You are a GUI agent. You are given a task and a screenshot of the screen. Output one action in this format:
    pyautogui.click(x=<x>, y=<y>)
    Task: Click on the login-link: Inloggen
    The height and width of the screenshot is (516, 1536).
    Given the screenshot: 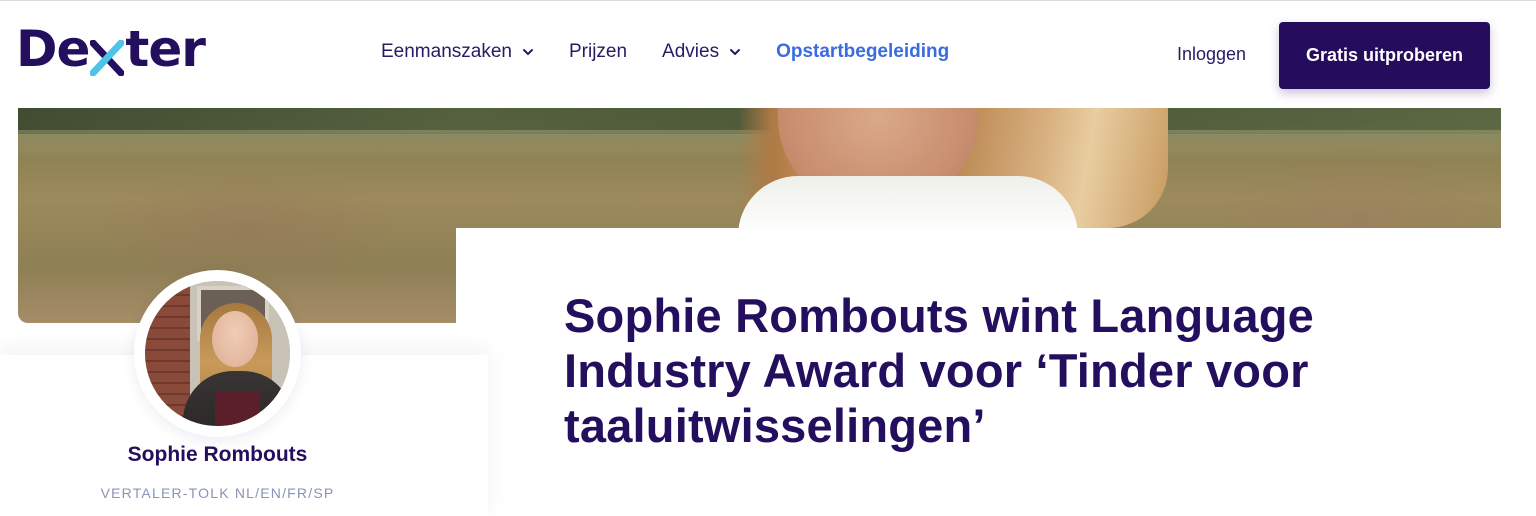 What is the action you would take?
    pyautogui.click(x=1211, y=54)
    